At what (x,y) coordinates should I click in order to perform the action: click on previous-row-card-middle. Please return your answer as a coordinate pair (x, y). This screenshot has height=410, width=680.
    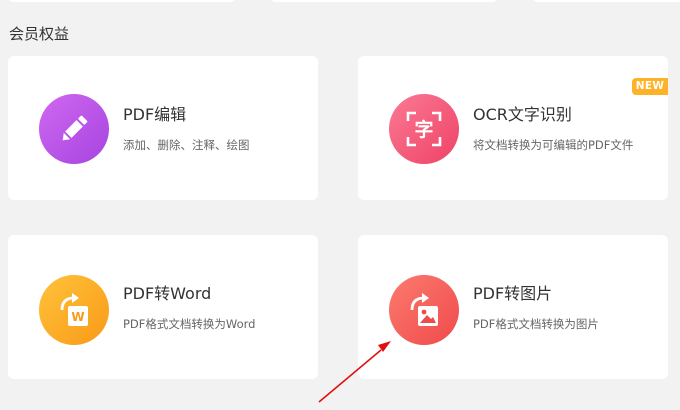
    Looking at the image, I should click on (384, 1).